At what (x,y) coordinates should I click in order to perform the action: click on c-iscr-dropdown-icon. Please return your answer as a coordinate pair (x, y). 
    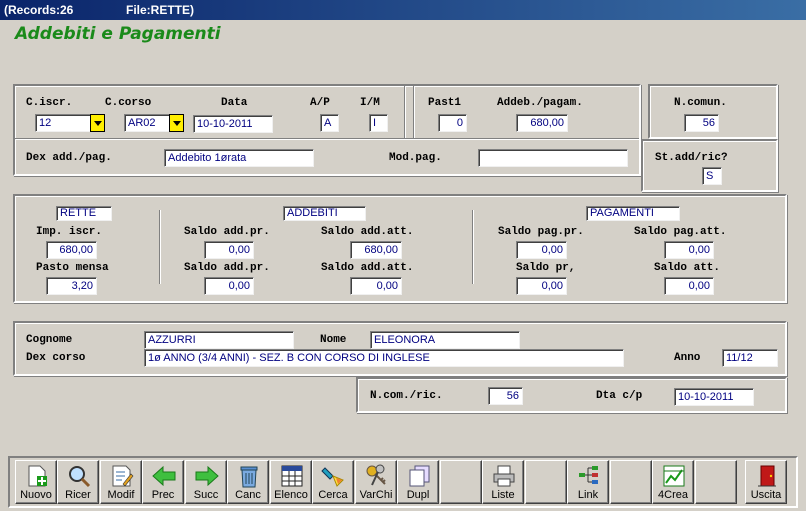
    Looking at the image, I should click on (97, 123).